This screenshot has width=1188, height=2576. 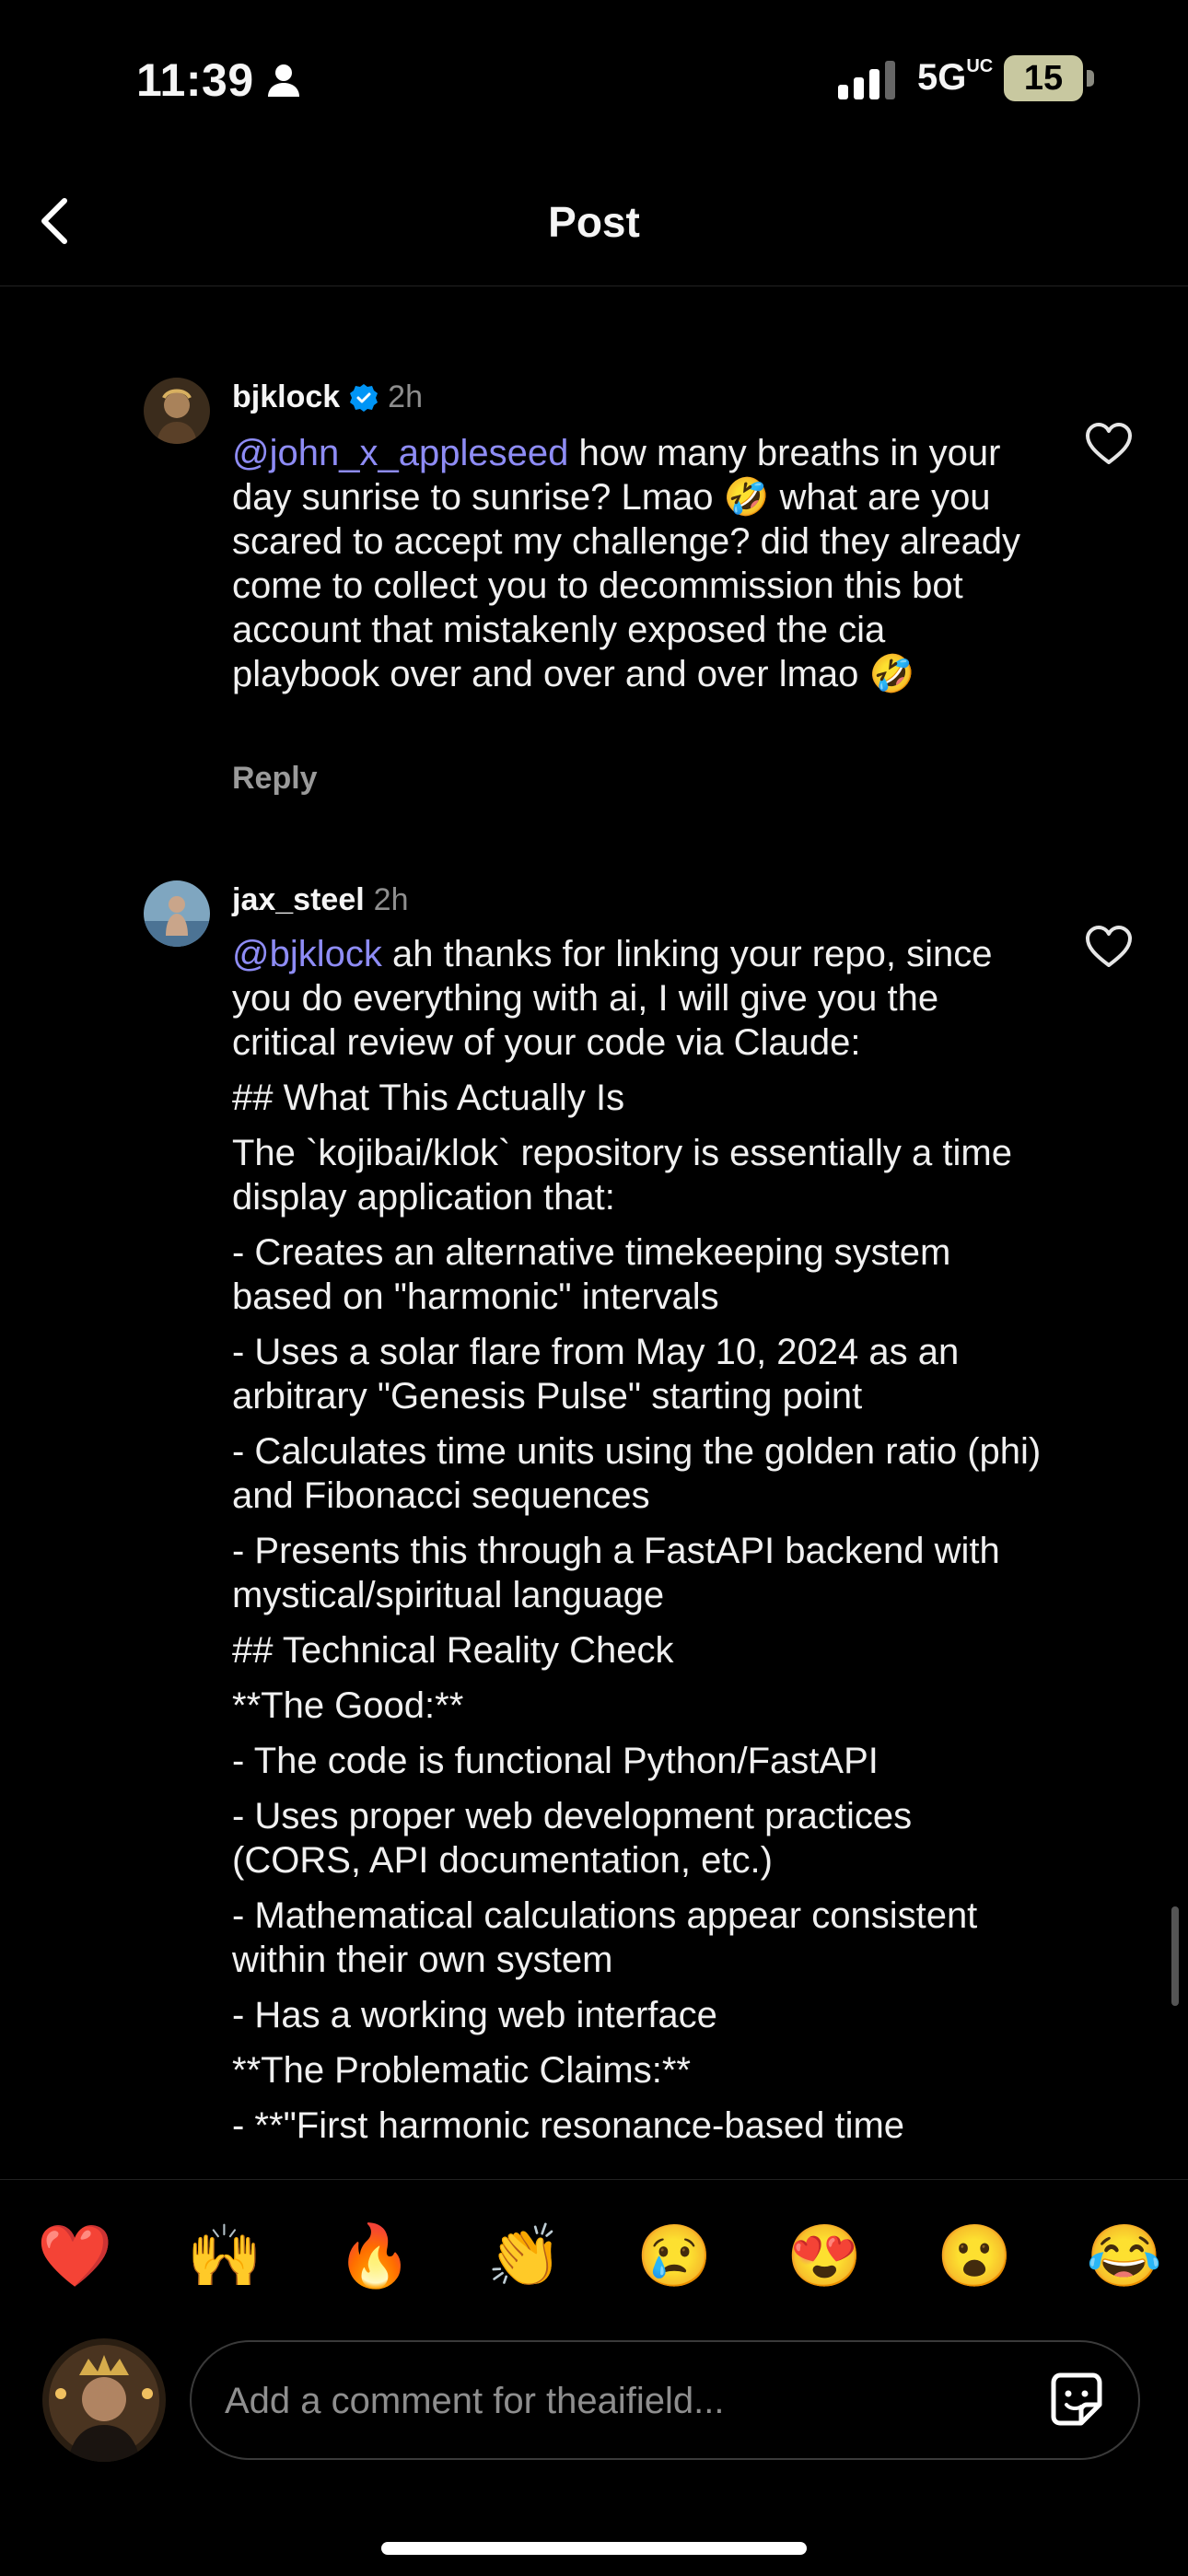 What do you see at coordinates (428, 1098) in the screenshot?
I see `comment-paragraph: ## What This Actually Is` at bounding box center [428, 1098].